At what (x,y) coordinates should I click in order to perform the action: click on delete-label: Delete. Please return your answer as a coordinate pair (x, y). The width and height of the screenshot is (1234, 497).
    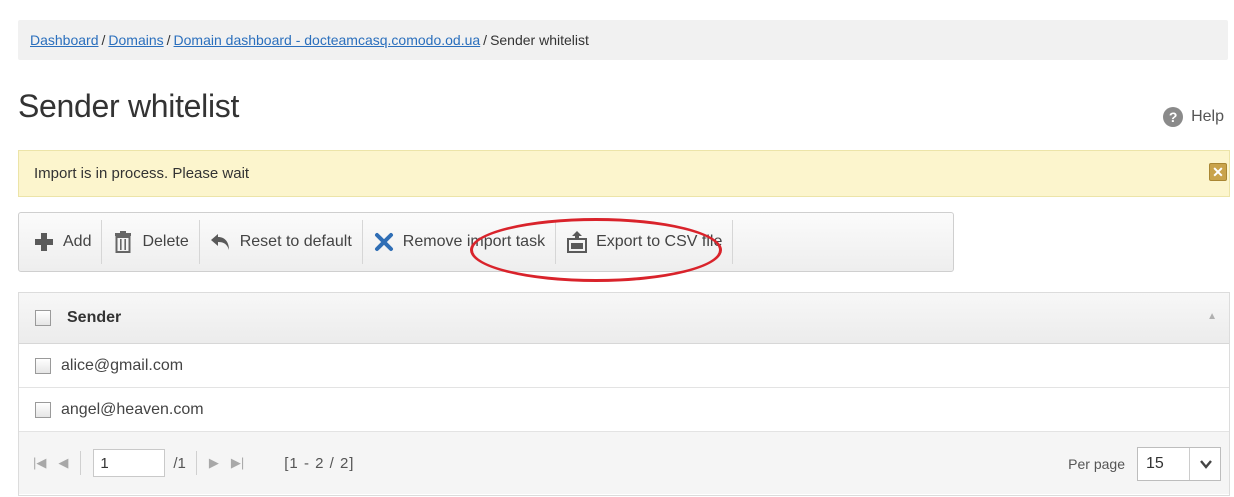
    Looking at the image, I should click on (165, 241).